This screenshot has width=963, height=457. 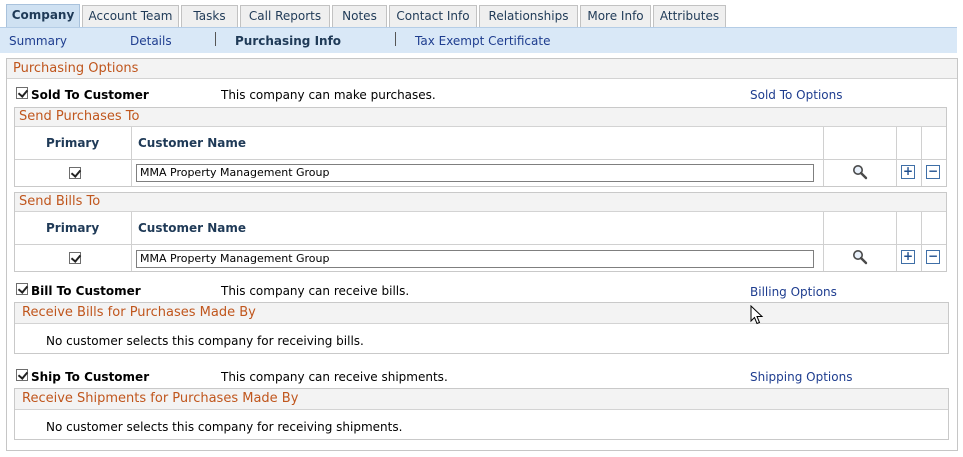 What do you see at coordinates (757, 315) in the screenshot?
I see `mouse-pointer-icon` at bounding box center [757, 315].